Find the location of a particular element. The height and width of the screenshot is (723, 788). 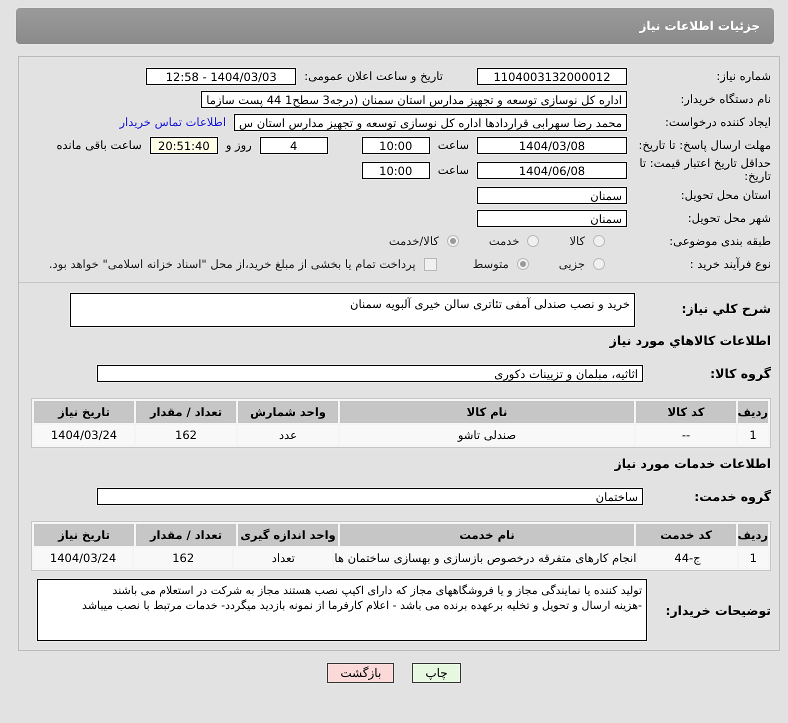

creator-field: محمد رضا سهرابی قراردادها اداره کل نوسازی توسعه و تجهیز مدارس استان س is located at coordinates (430, 122).